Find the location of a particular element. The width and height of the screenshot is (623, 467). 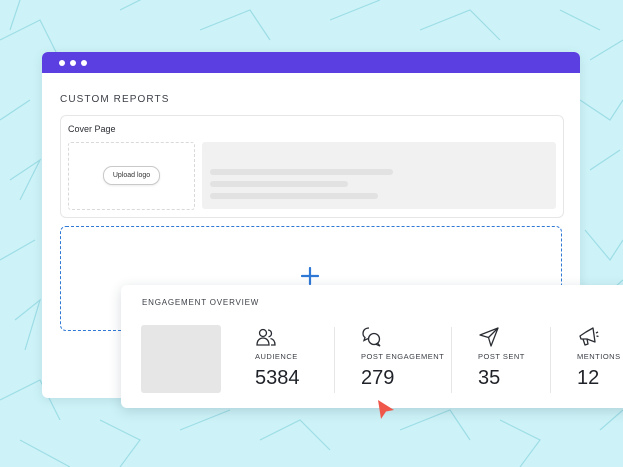

plus-icon is located at coordinates (310, 276).